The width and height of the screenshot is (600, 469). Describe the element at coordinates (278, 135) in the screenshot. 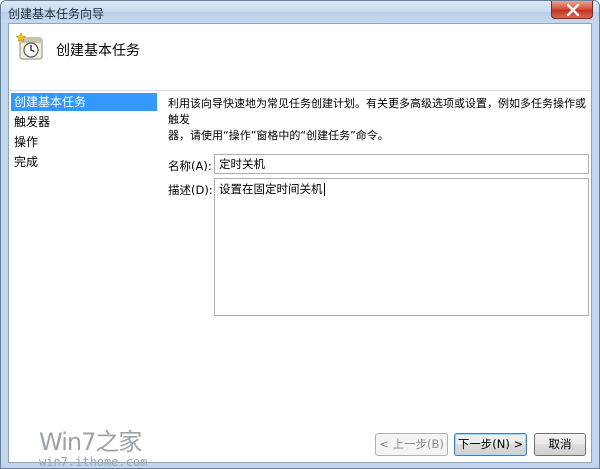

I see `intro-line-2: 器，请使用“操作”窗格中的“创建任务”命令。` at that location.